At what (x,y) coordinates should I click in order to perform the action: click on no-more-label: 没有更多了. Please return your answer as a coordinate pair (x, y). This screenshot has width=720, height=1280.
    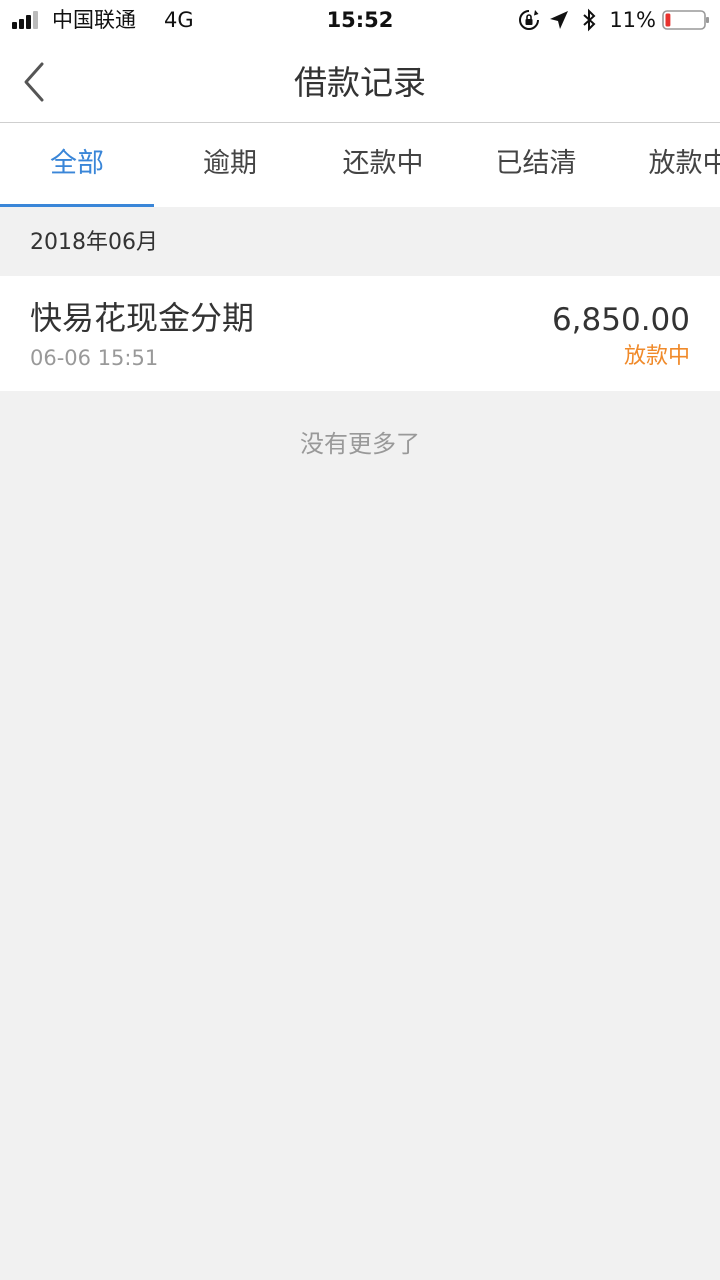
    Looking at the image, I should click on (360, 444).